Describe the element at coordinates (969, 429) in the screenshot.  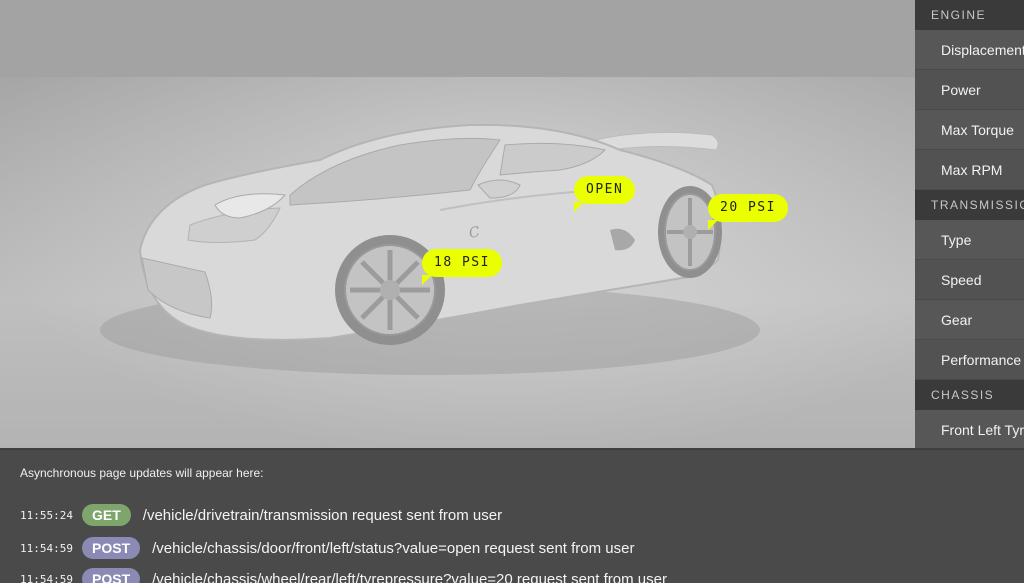
I see `sidebar-item-front-left-tyre: Front Left Tyre` at that location.